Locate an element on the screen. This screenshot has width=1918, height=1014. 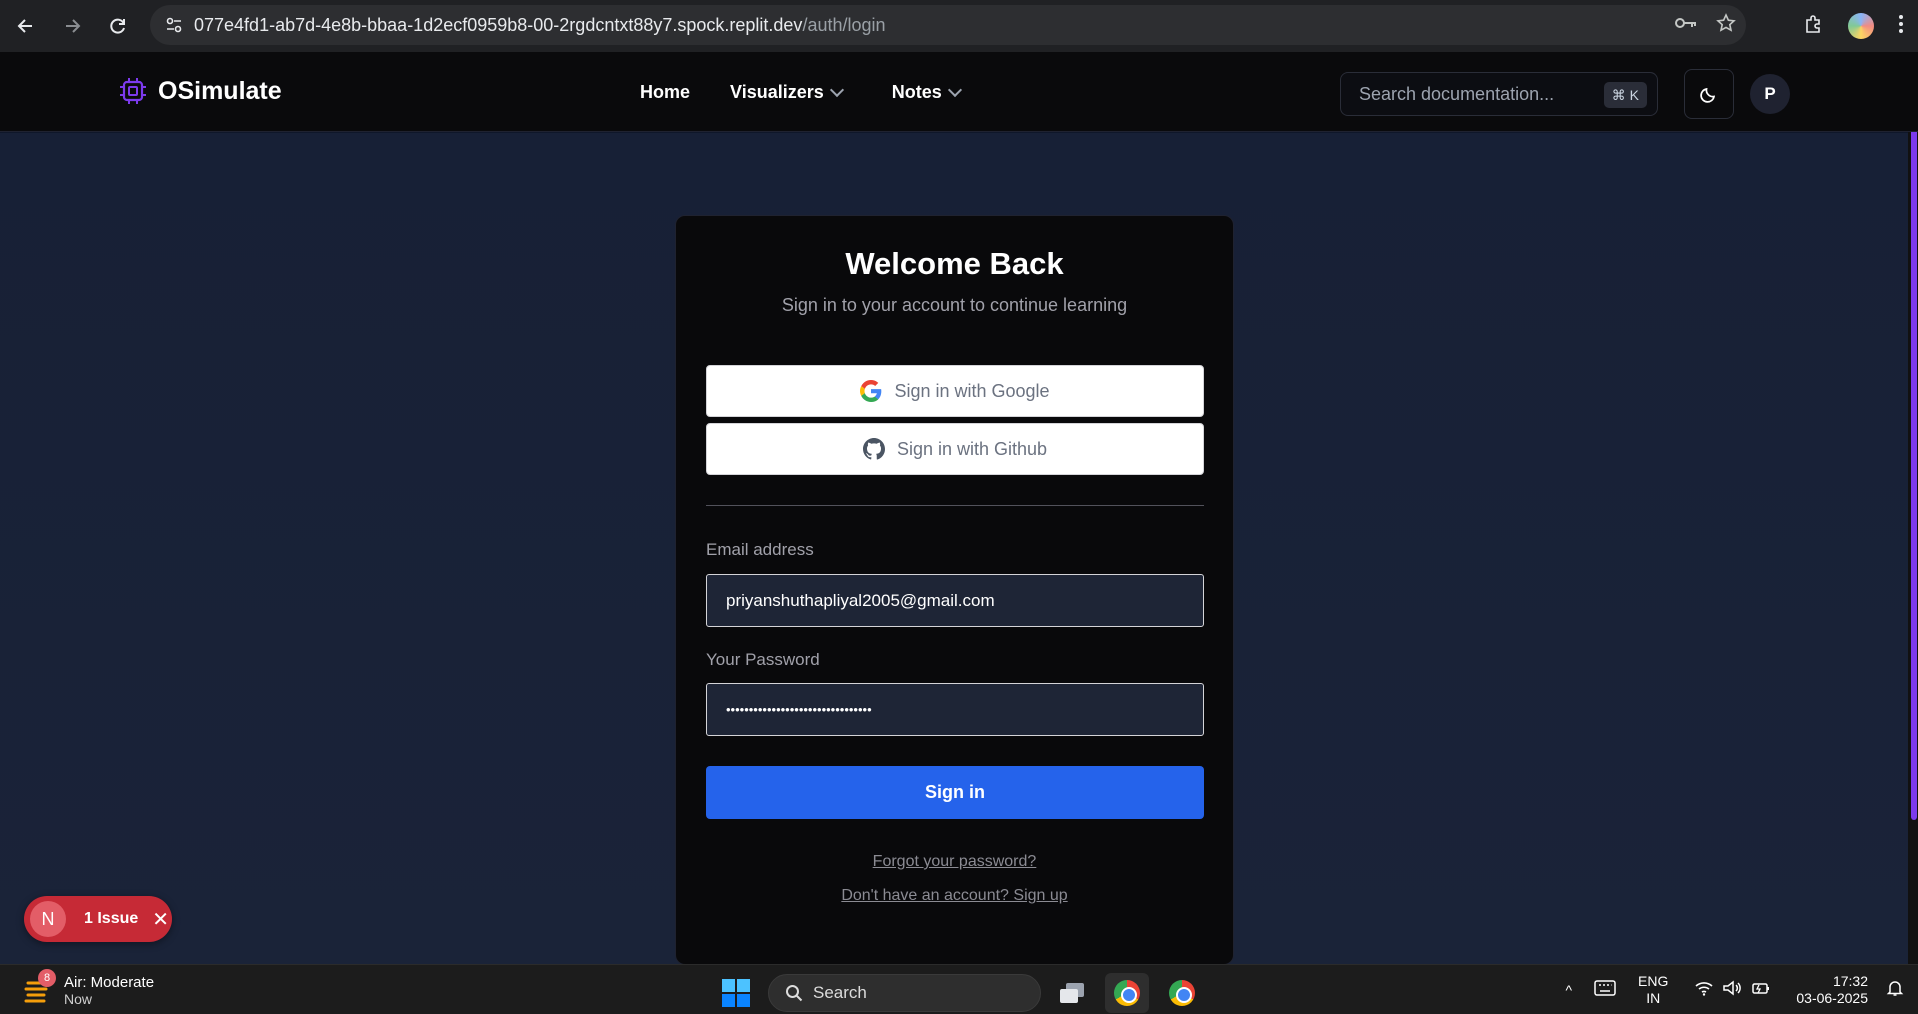
taskbar-search: Search is located at coordinates (904, 993).